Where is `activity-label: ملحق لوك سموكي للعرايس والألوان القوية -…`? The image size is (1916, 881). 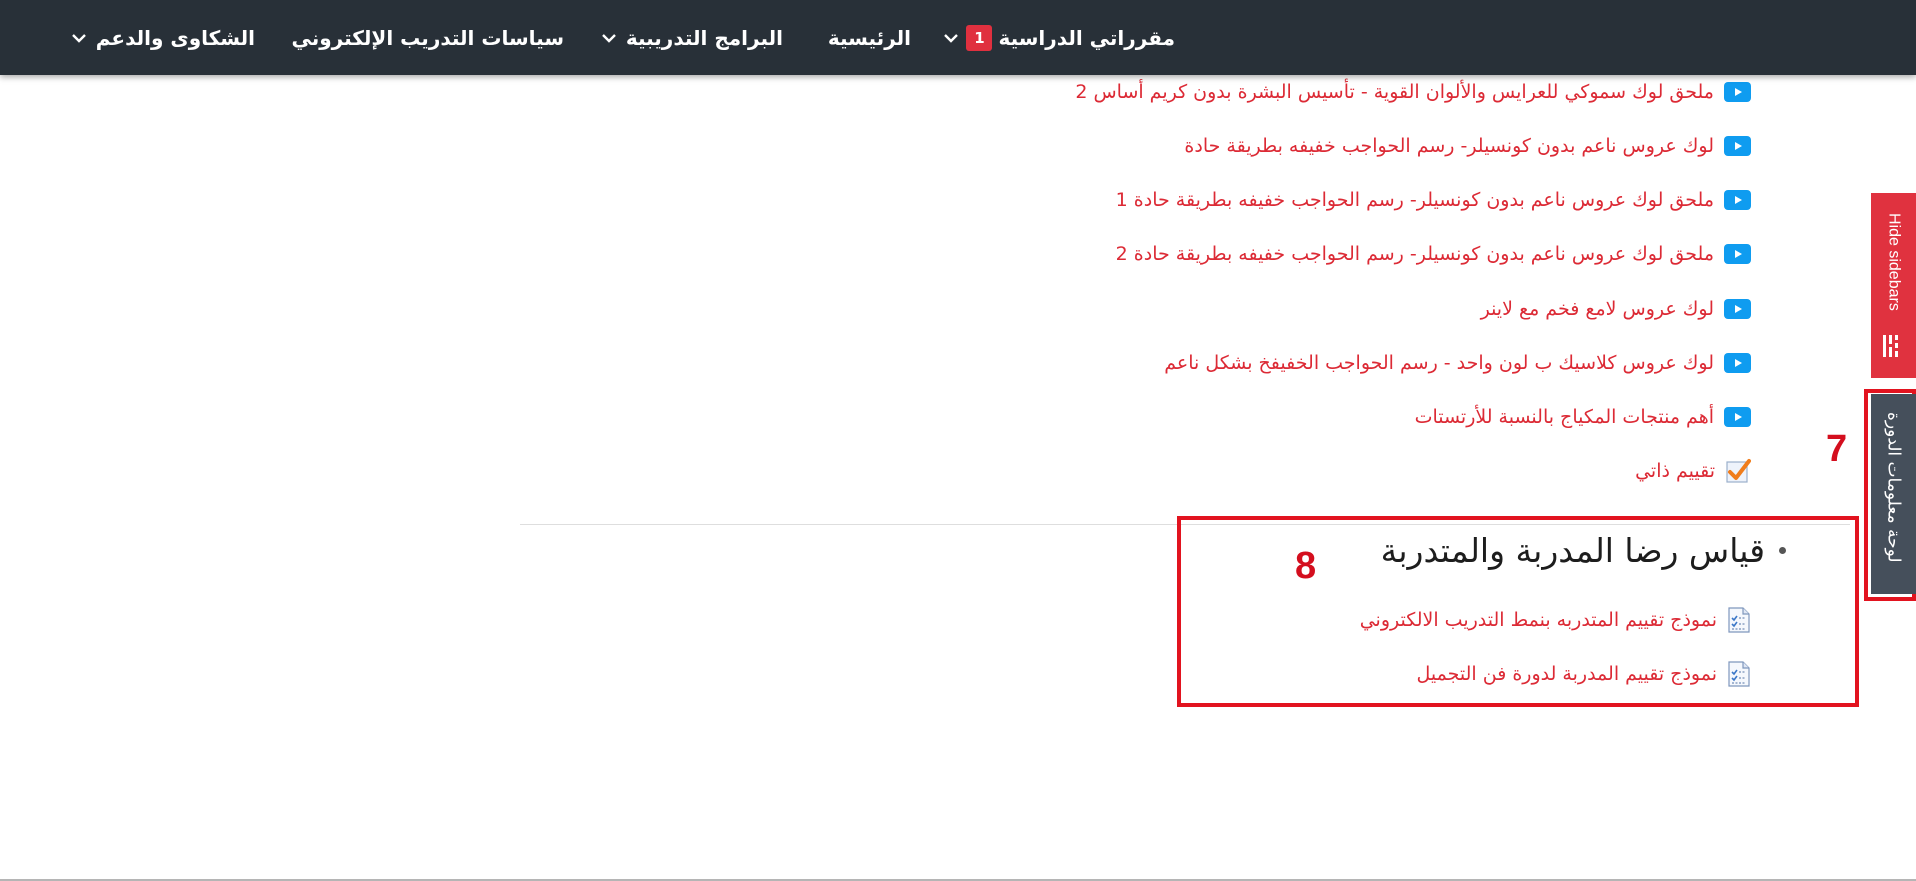 activity-label: ملحق لوك سموكي للعرايس والألوان القوية -… is located at coordinates (1394, 92).